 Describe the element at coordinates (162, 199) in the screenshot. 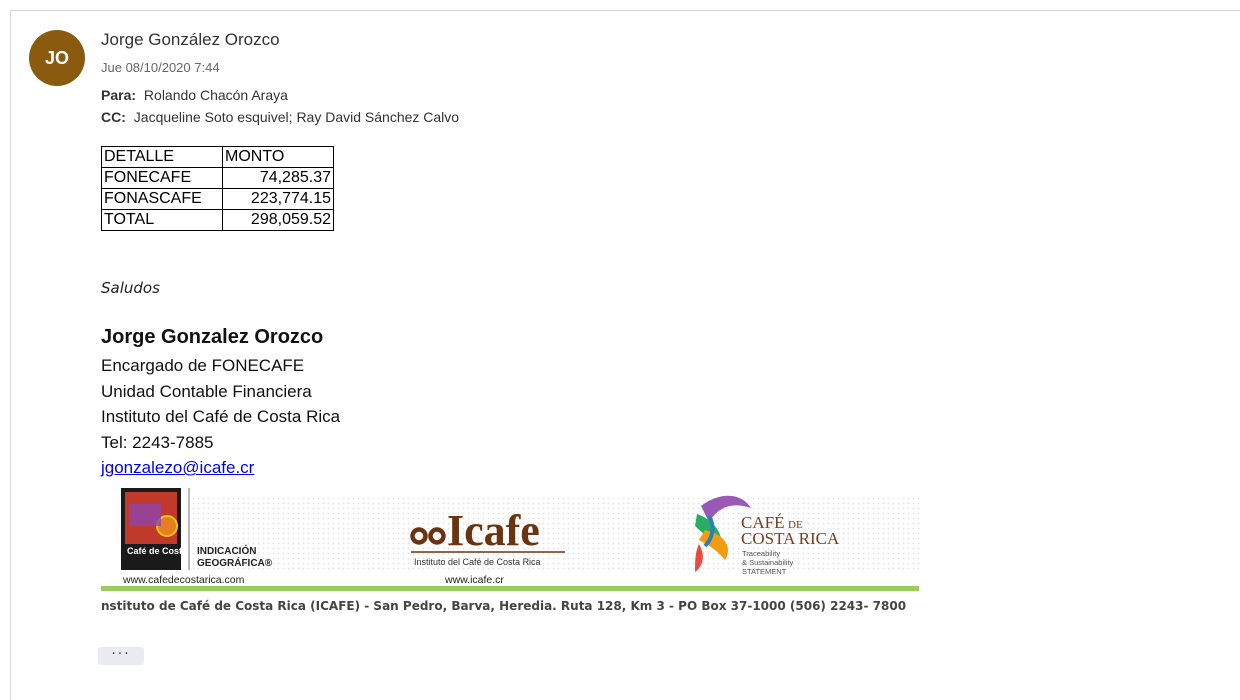

I see `table-cell: FONASCAFE` at that location.